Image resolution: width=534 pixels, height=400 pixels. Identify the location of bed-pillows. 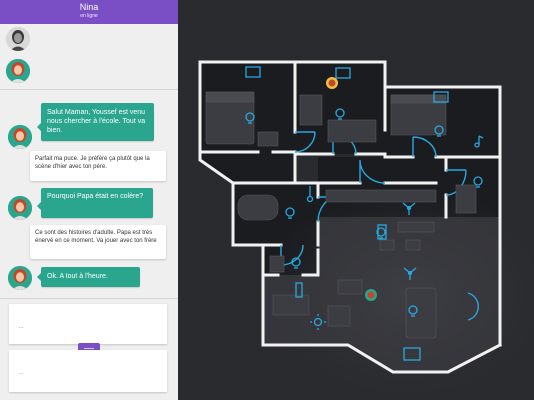
(230, 97).